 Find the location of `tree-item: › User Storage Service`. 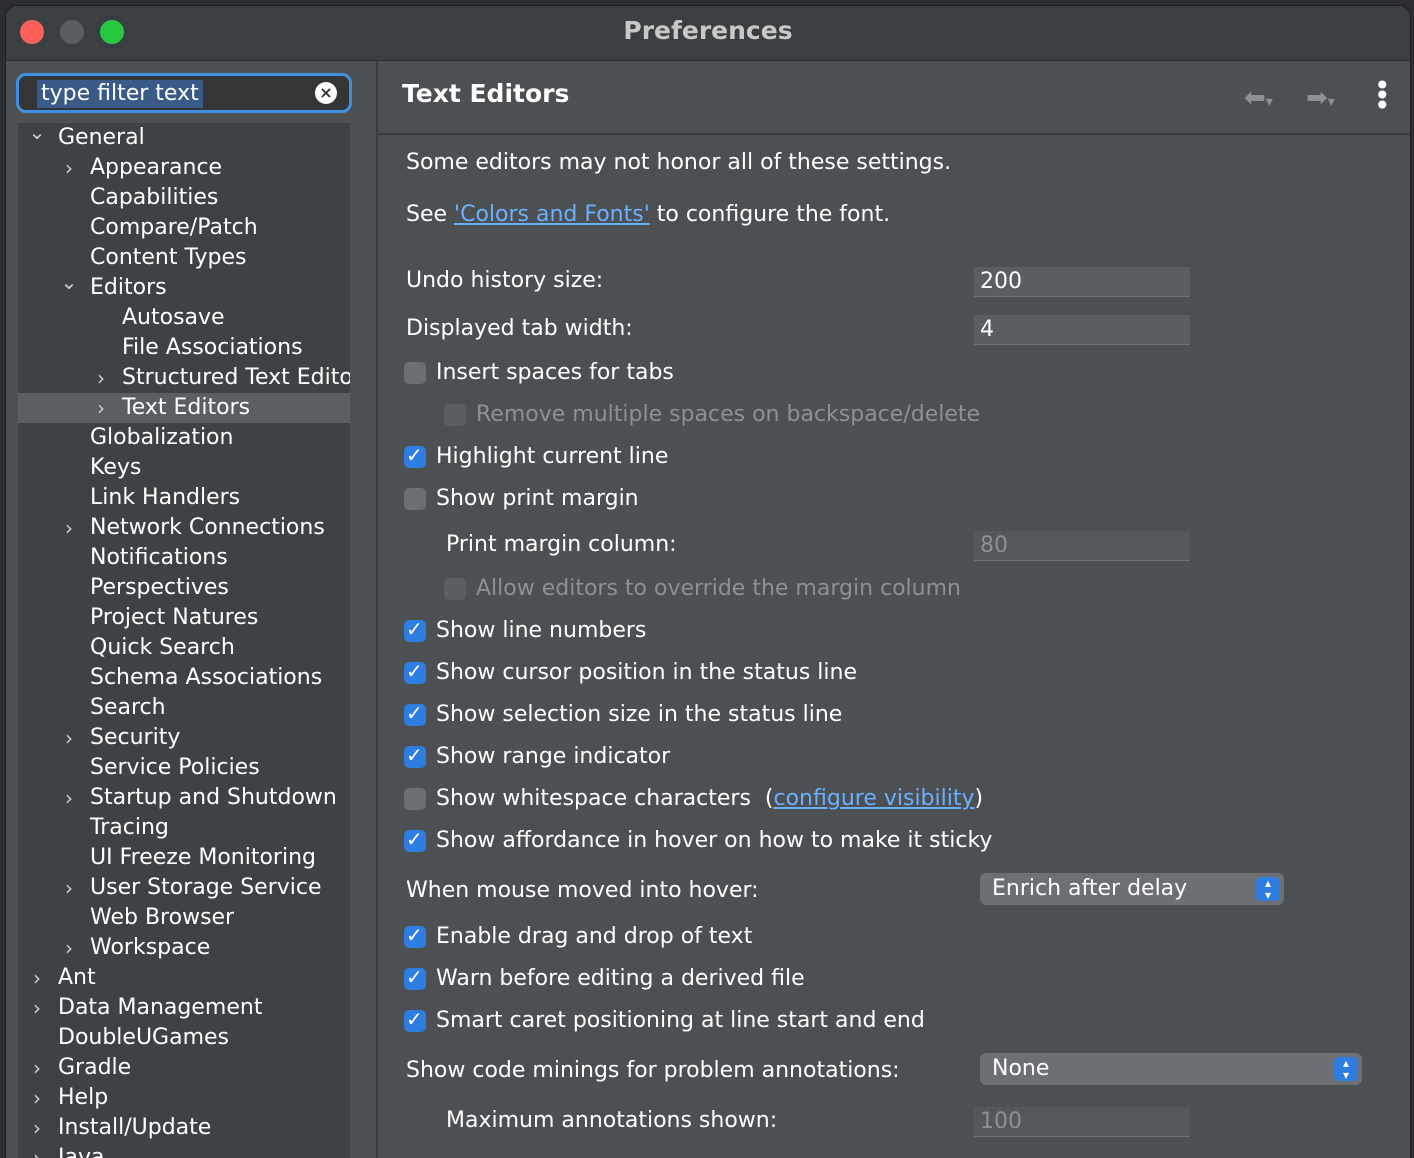

tree-item: › User Storage Service is located at coordinates (184, 888).